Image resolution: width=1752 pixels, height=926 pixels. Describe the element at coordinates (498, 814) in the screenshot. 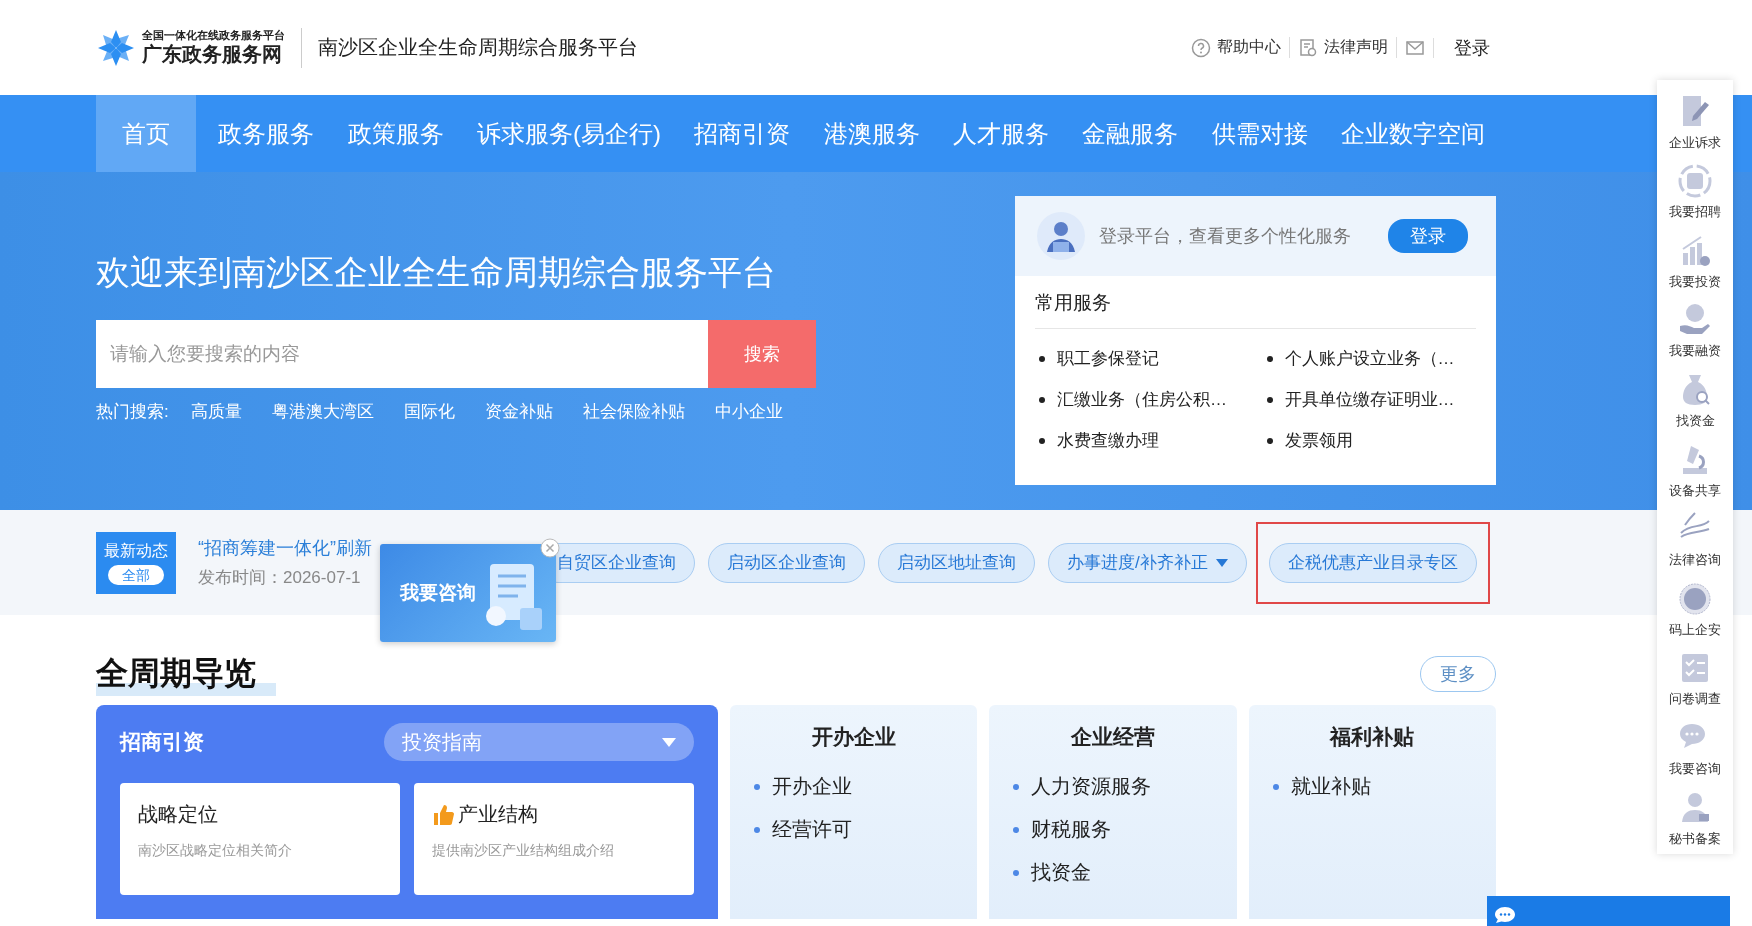

I see `tile-title: 产业结构` at that location.